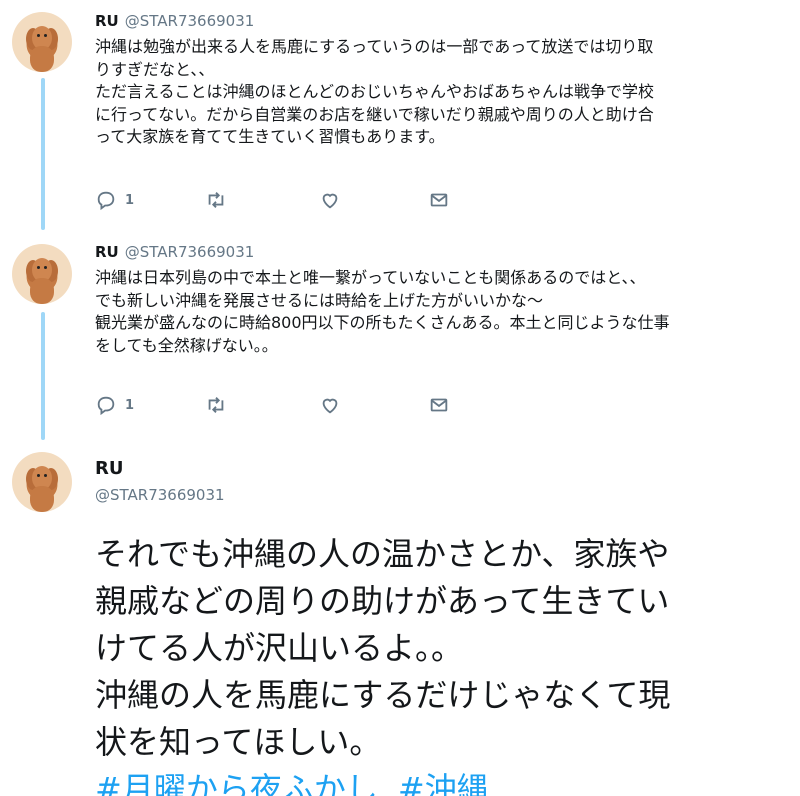 The height and width of the screenshot is (796, 800). I want to click on hashtag-row: #月曜から夜ふかし #沖縄, so click(440, 781).